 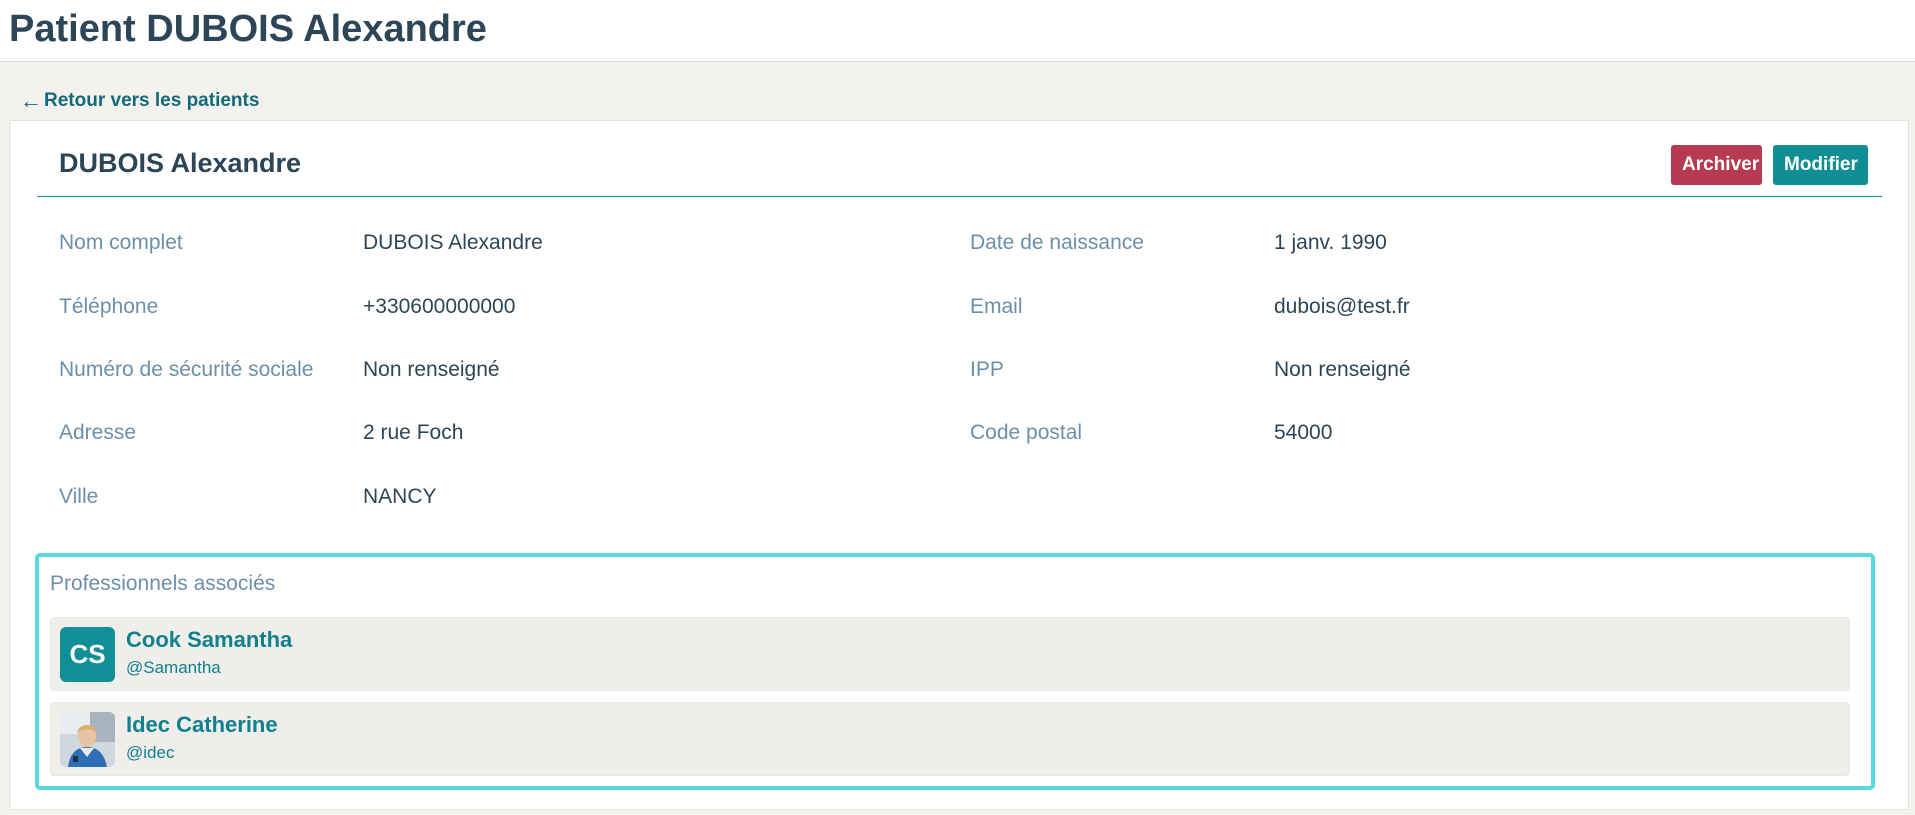 What do you see at coordinates (1342, 306) in the screenshot?
I see `email-value: dubois@test.fr` at bounding box center [1342, 306].